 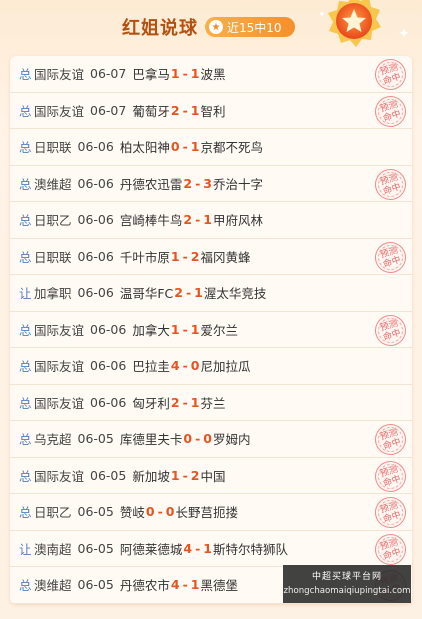 What do you see at coordinates (151, 440) in the screenshot?
I see `home-team: 库德里夫卡` at bounding box center [151, 440].